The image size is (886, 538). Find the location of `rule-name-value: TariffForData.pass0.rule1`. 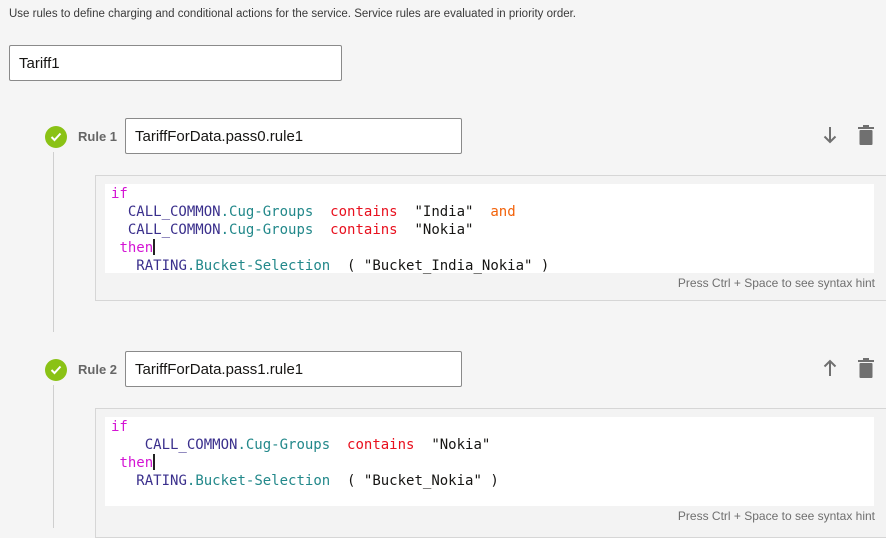

rule-name-value: TariffForData.pass0.rule1 is located at coordinates (219, 136).